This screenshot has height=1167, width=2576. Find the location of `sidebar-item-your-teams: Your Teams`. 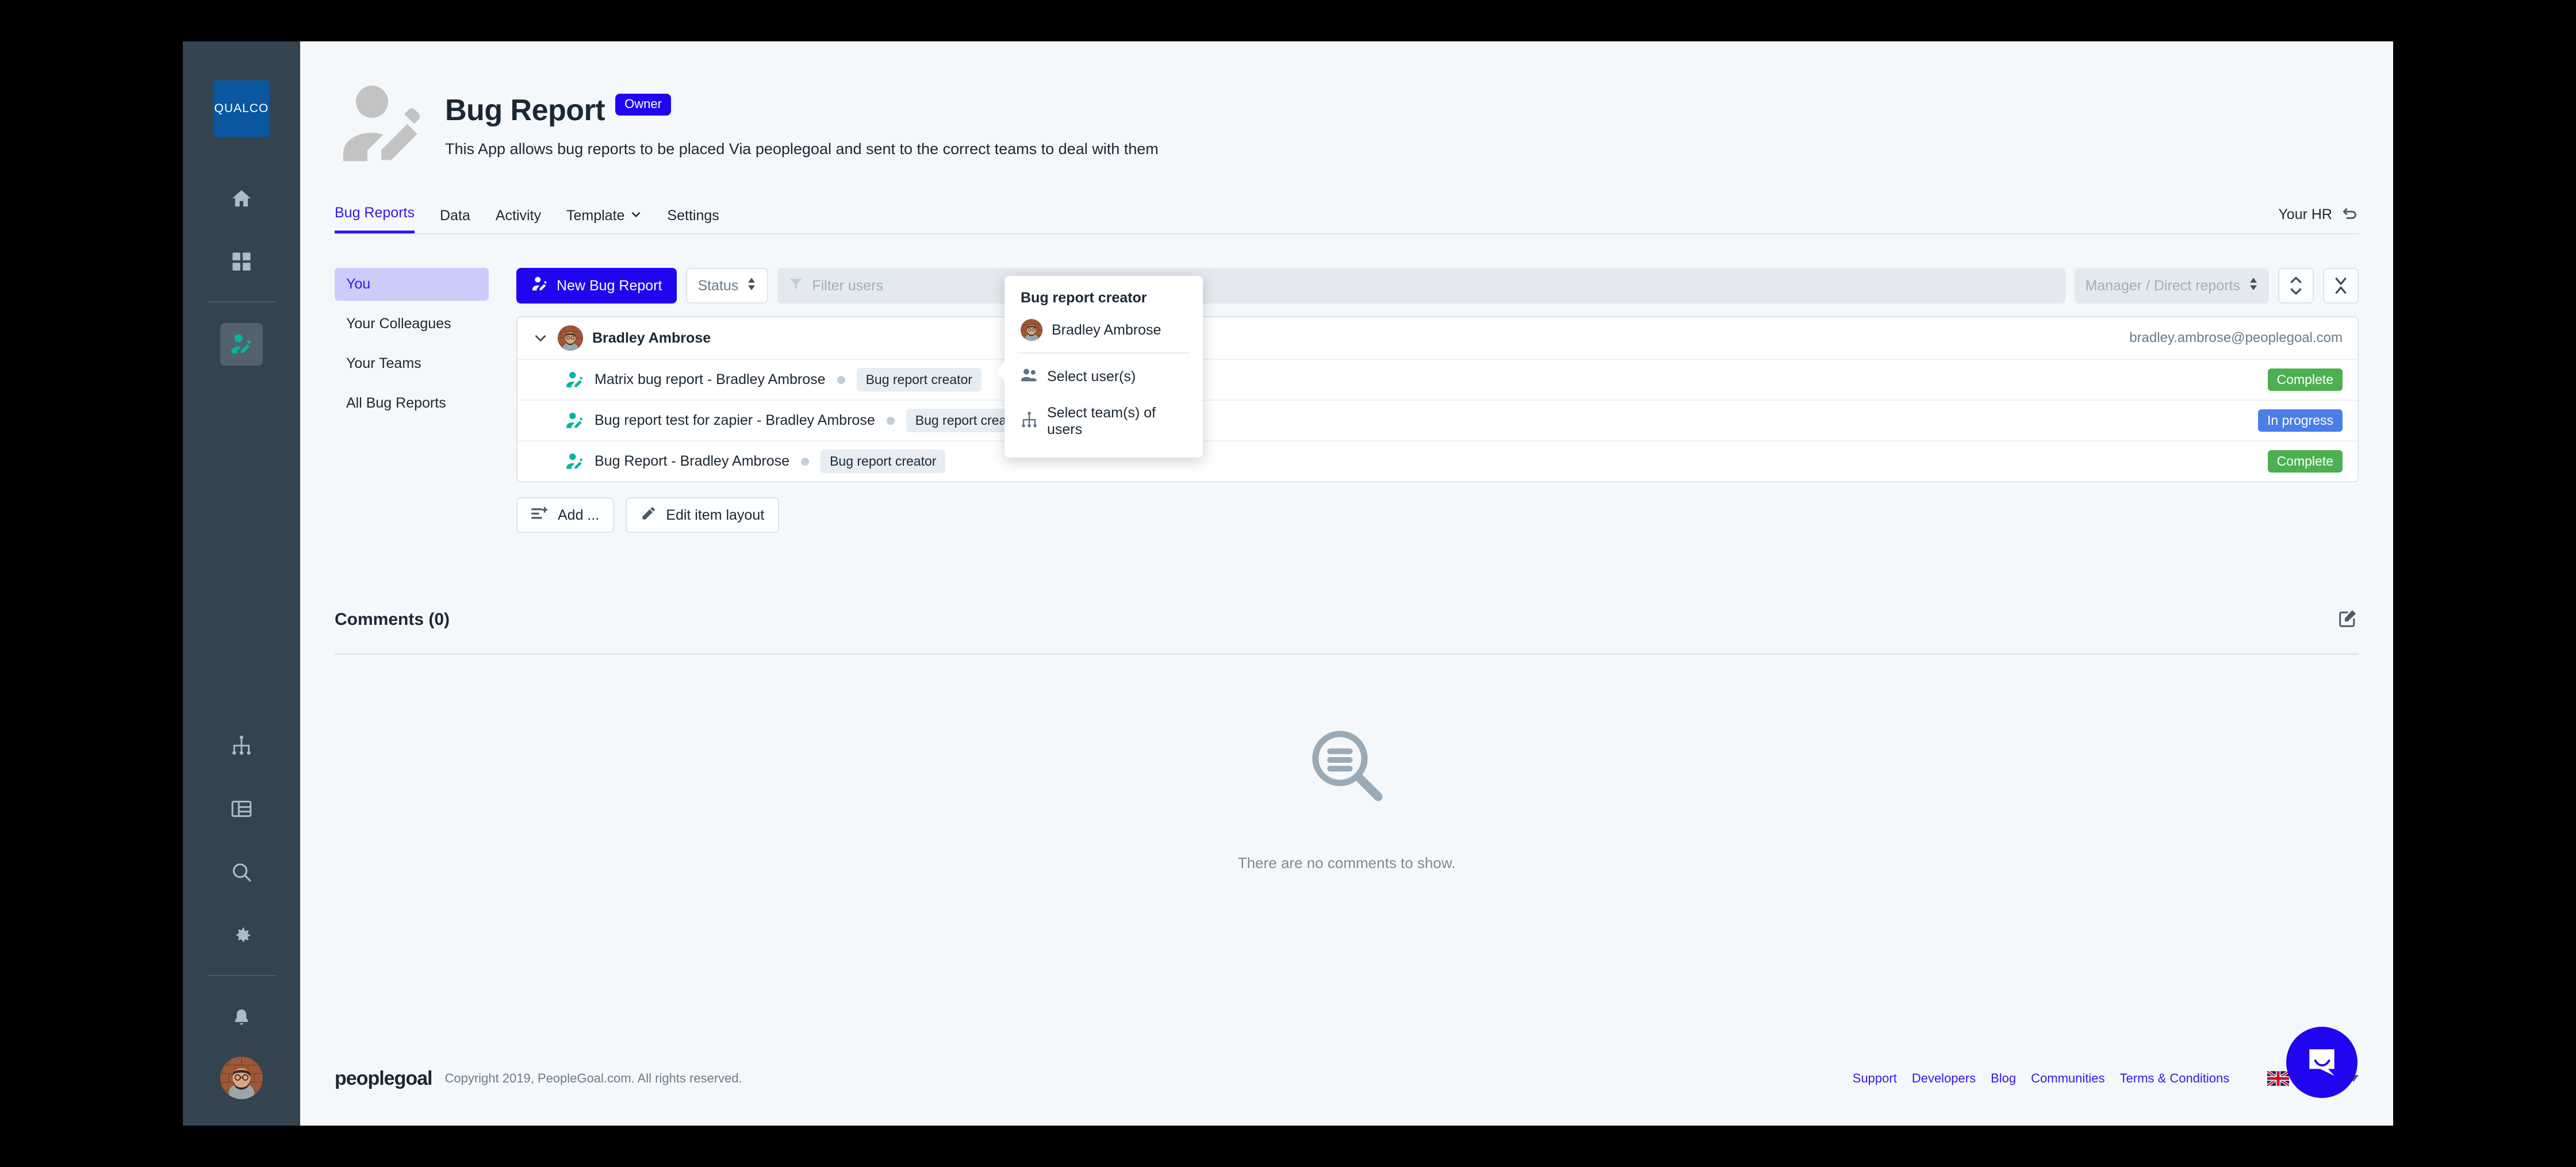

sidebar-item-your-teams: Your Teams is located at coordinates (412, 363).